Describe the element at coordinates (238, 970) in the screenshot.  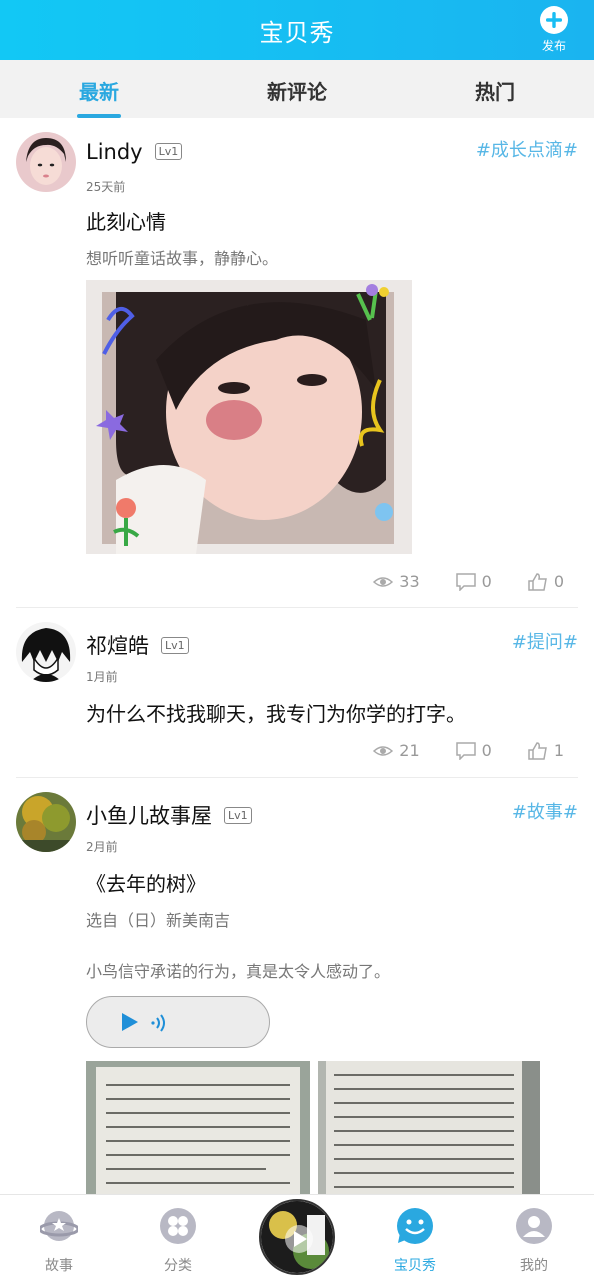
I see `post-description: 小鸟信守承诺的行为，真是太令人感动了。` at that location.